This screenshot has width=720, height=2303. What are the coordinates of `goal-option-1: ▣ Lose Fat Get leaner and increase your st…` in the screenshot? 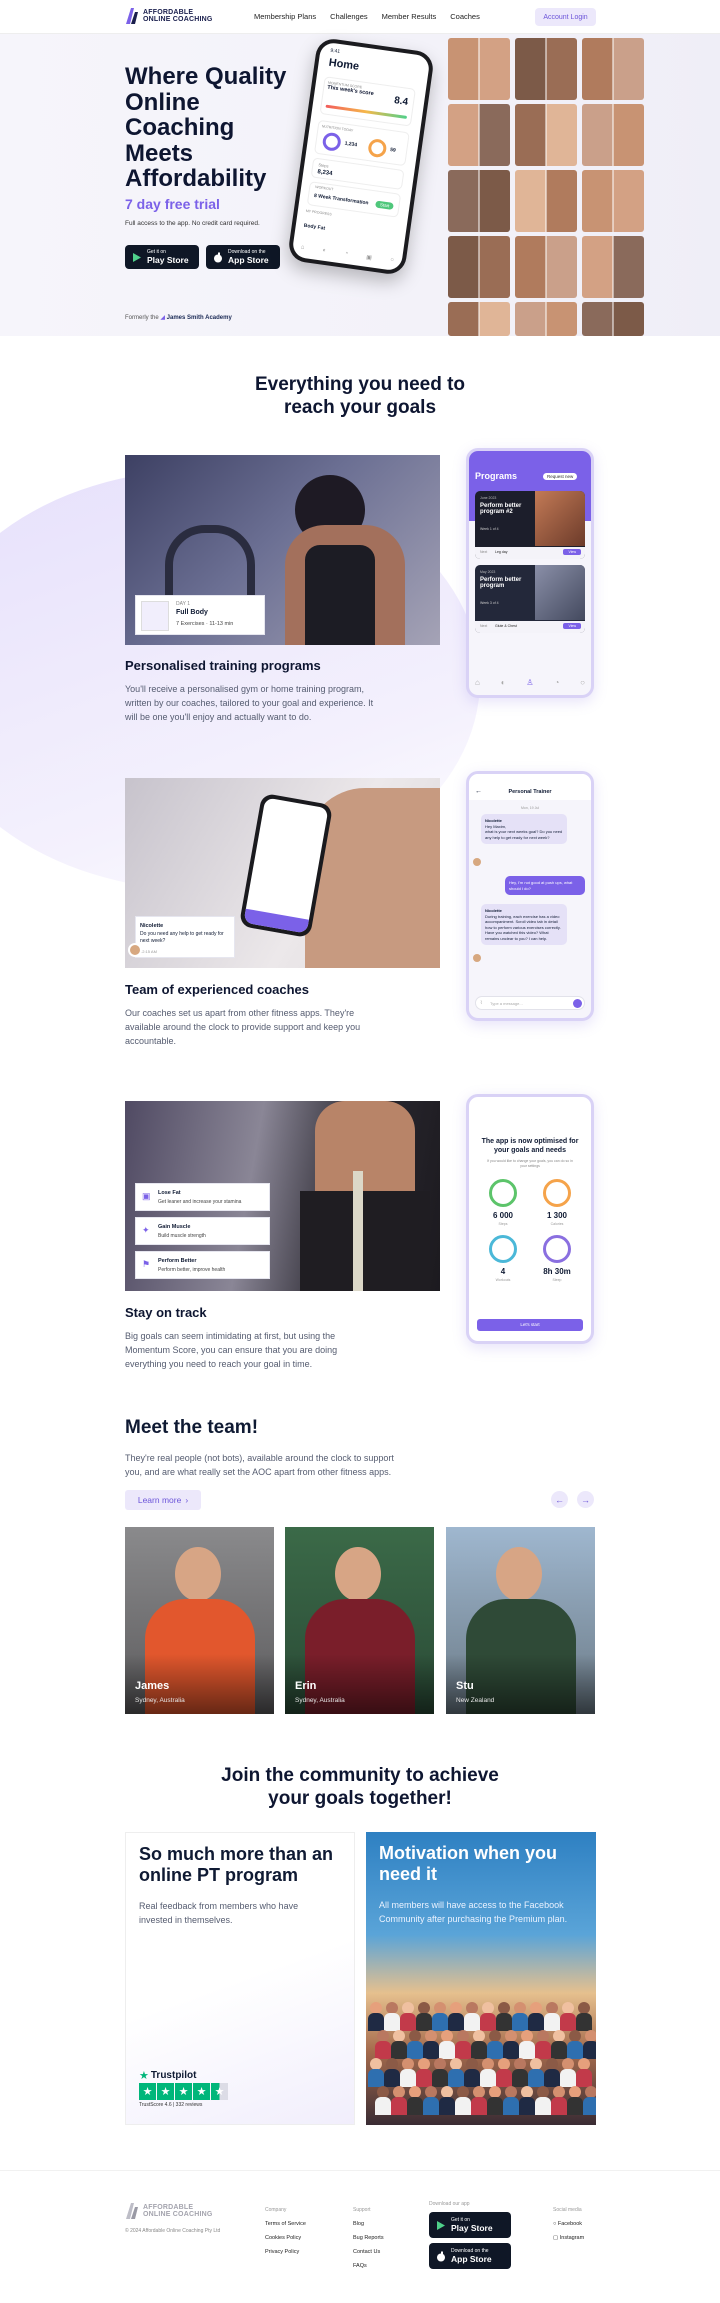 It's located at (202, 1197).